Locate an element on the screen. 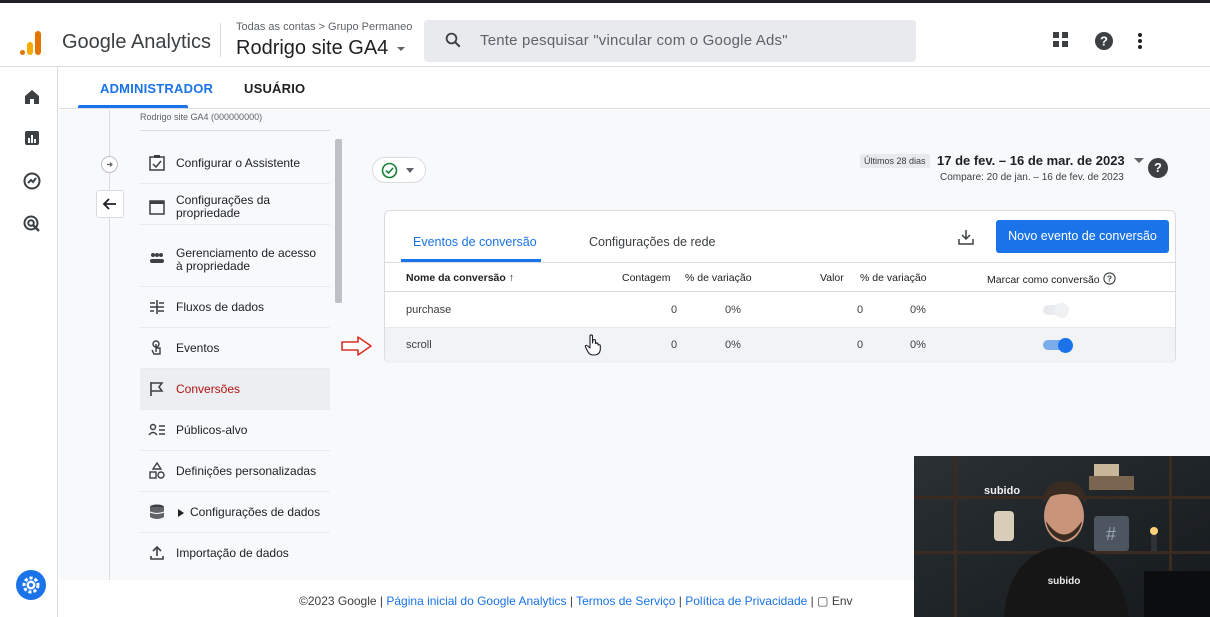  property-settings-icon is located at coordinates (157, 207).